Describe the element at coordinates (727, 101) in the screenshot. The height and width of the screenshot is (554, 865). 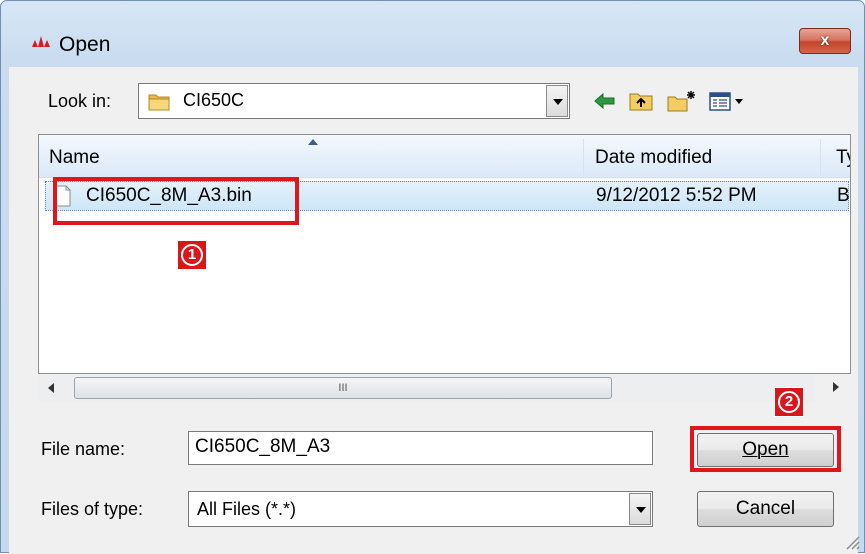
I see `views-menu-icon` at that location.